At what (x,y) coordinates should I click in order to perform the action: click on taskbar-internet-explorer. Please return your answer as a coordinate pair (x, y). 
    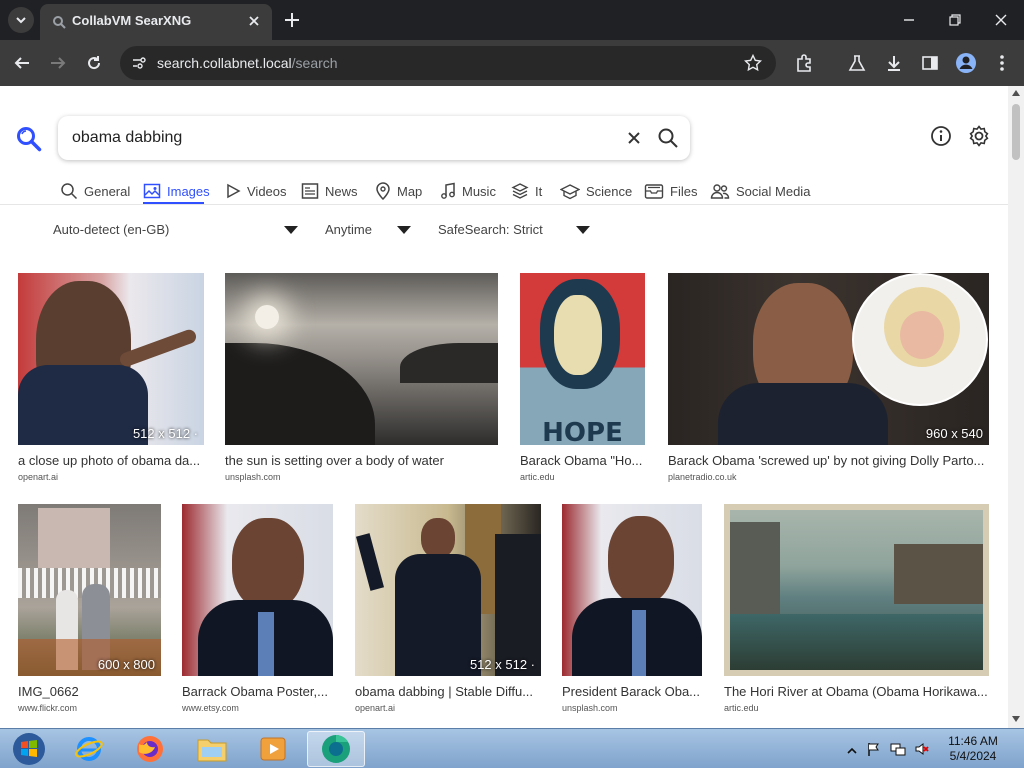
    Looking at the image, I should click on (89, 749).